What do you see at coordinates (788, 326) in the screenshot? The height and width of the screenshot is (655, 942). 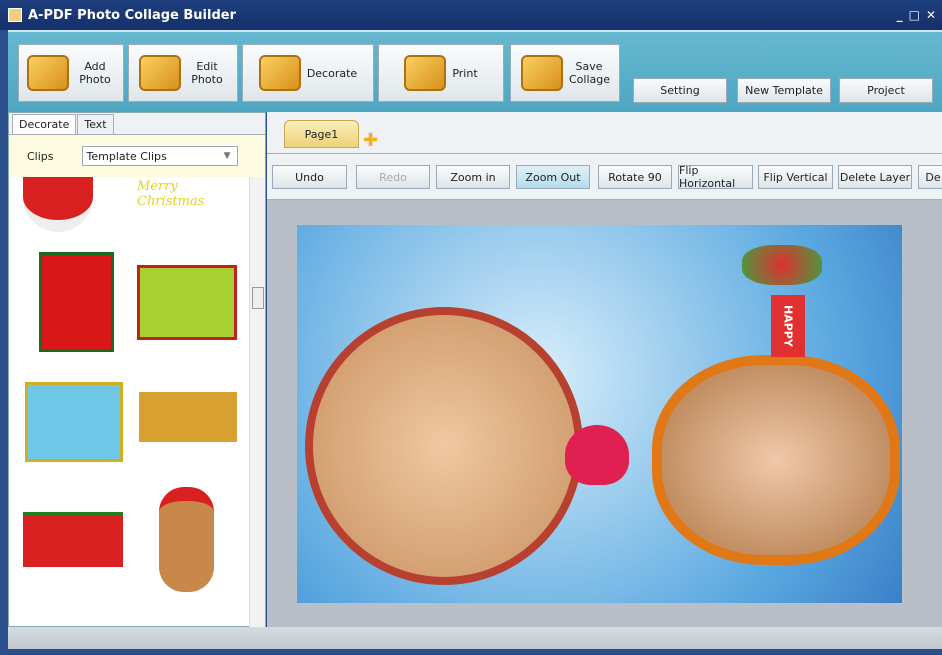 I see `happy-banner: HAPPY` at bounding box center [788, 326].